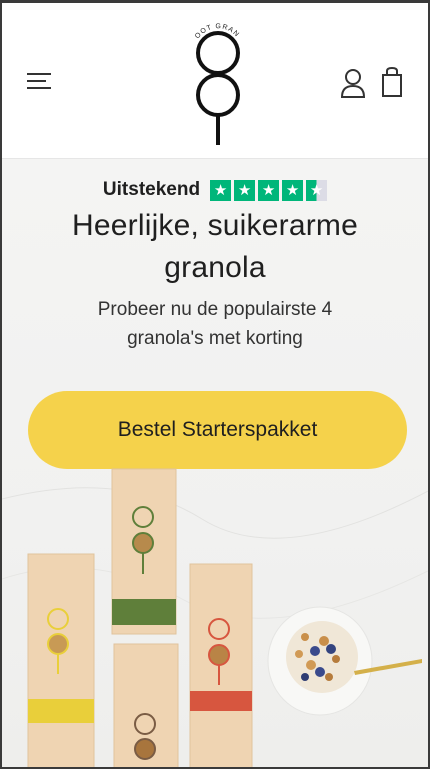  What do you see at coordinates (218, 82) in the screenshot?
I see `oot-granola-logo: OOT GRANOLA` at bounding box center [218, 82].